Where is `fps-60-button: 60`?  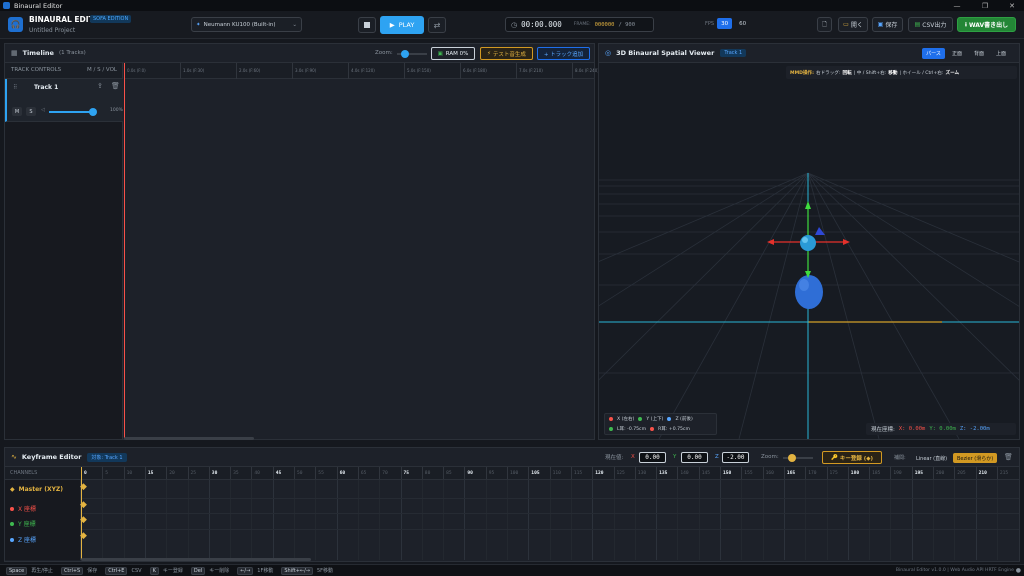 fps-60-button: 60 is located at coordinates (742, 23).